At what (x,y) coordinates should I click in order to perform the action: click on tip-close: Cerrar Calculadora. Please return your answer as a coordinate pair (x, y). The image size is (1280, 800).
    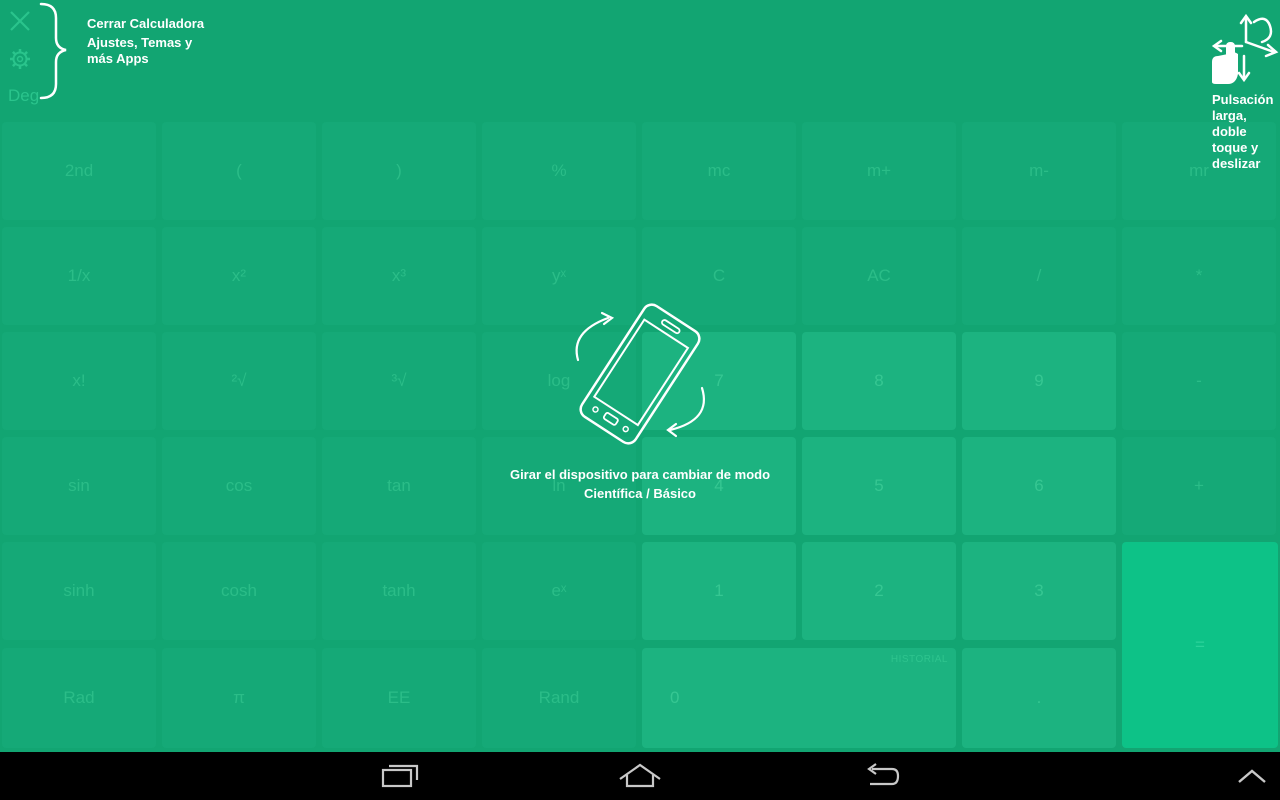
    Looking at the image, I should click on (146, 23).